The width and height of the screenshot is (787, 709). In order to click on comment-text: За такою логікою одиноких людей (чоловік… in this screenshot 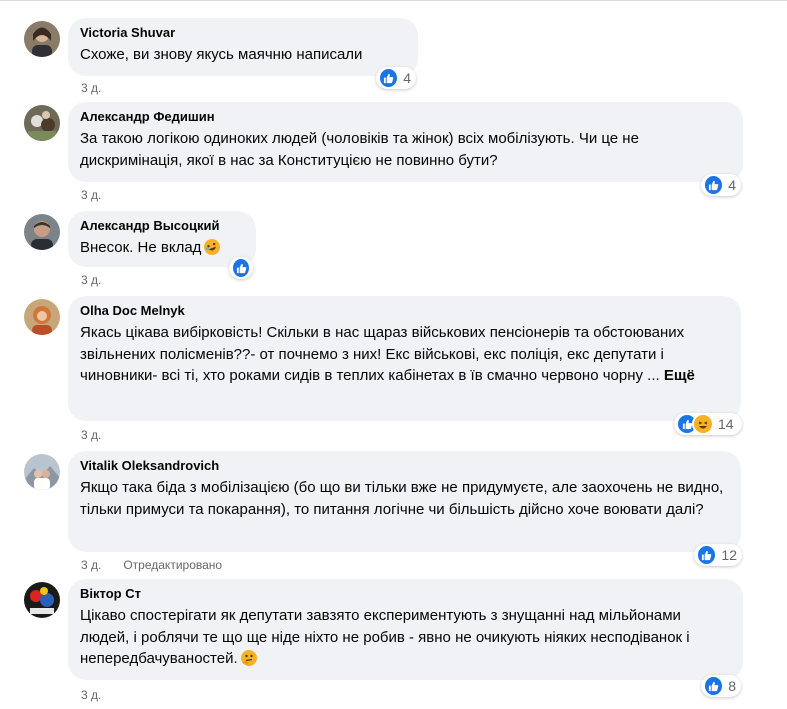, I will do `click(359, 149)`.